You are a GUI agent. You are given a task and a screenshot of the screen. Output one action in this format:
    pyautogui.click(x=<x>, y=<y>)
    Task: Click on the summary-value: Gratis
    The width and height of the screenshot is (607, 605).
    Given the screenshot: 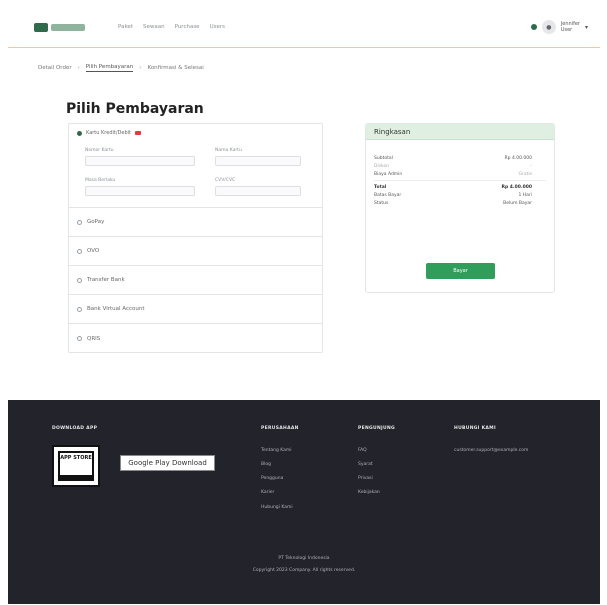 What is the action you would take?
    pyautogui.click(x=525, y=174)
    